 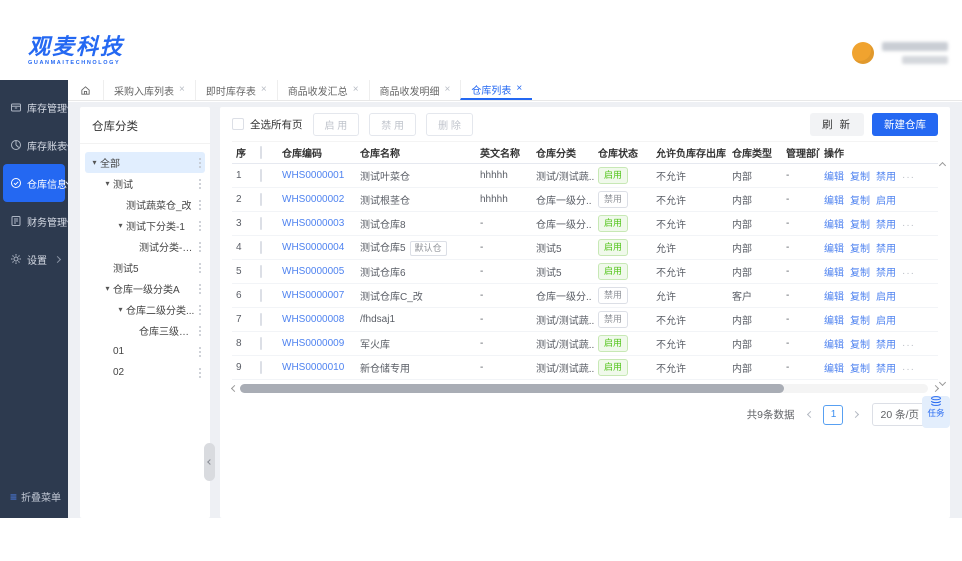 What do you see at coordinates (863, 53) in the screenshot?
I see `avatar` at bounding box center [863, 53].